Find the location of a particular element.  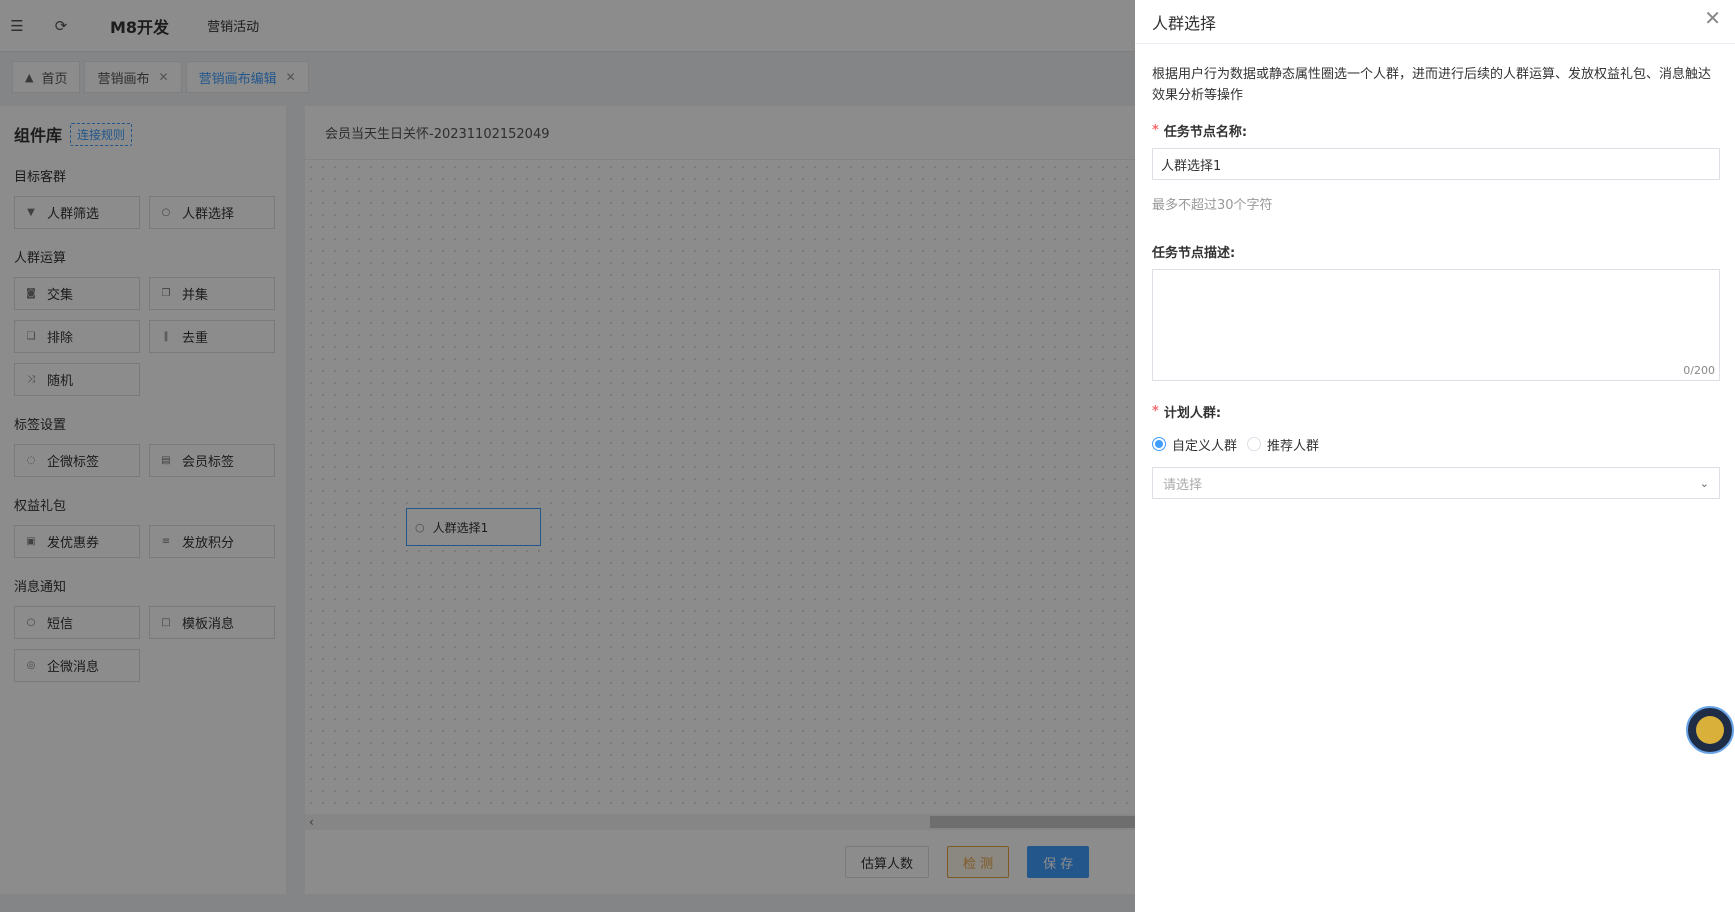

drawer-header: 人群选择 ✕ is located at coordinates (1435, 22).